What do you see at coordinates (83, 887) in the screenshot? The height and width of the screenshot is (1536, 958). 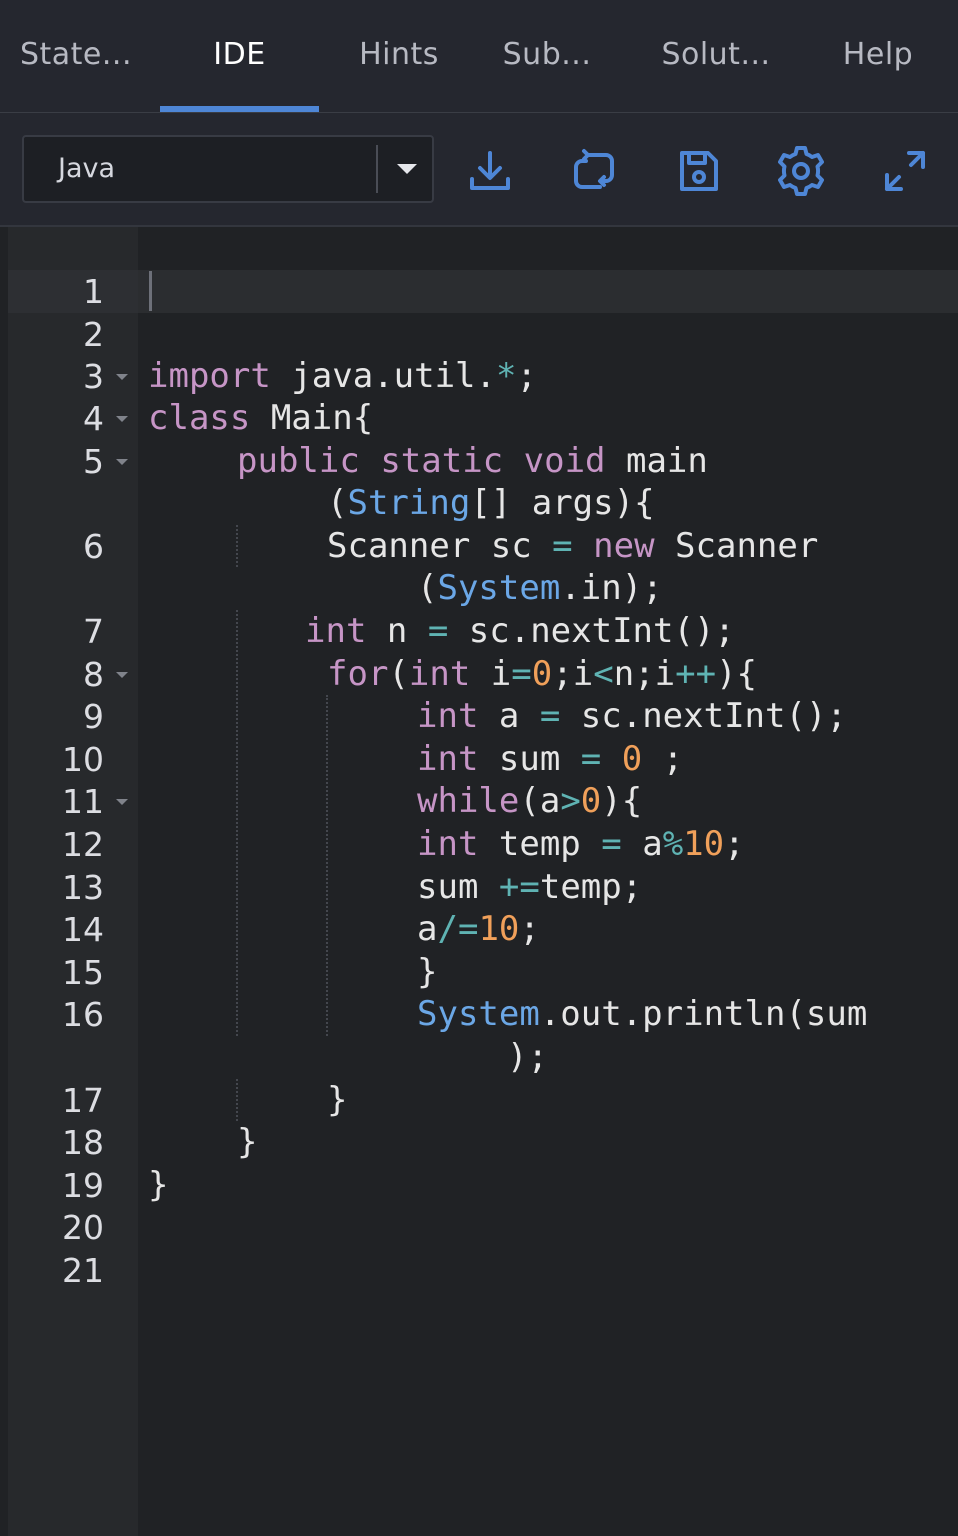 I see `line-number: 13` at bounding box center [83, 887].